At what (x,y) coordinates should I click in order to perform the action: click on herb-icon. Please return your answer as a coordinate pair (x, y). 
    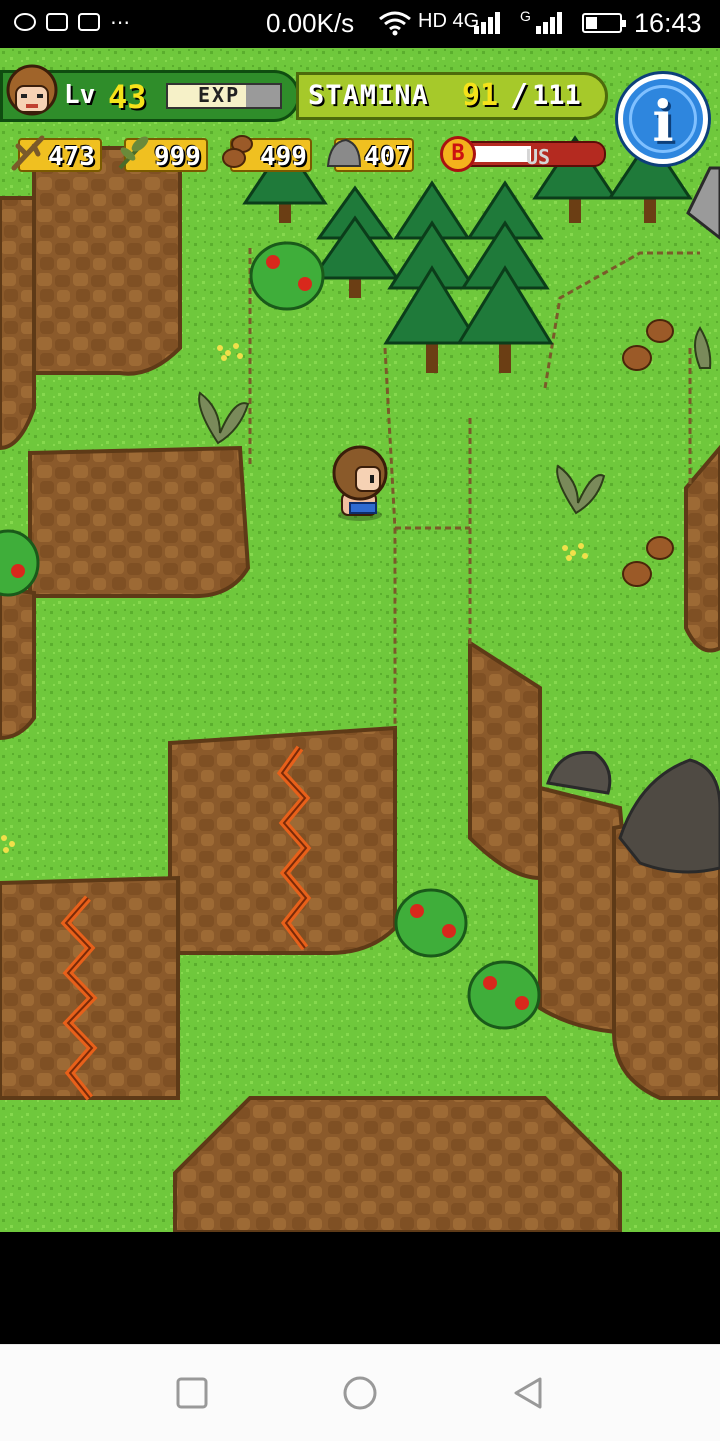
    Looking at the image, I should click on (133, 153).